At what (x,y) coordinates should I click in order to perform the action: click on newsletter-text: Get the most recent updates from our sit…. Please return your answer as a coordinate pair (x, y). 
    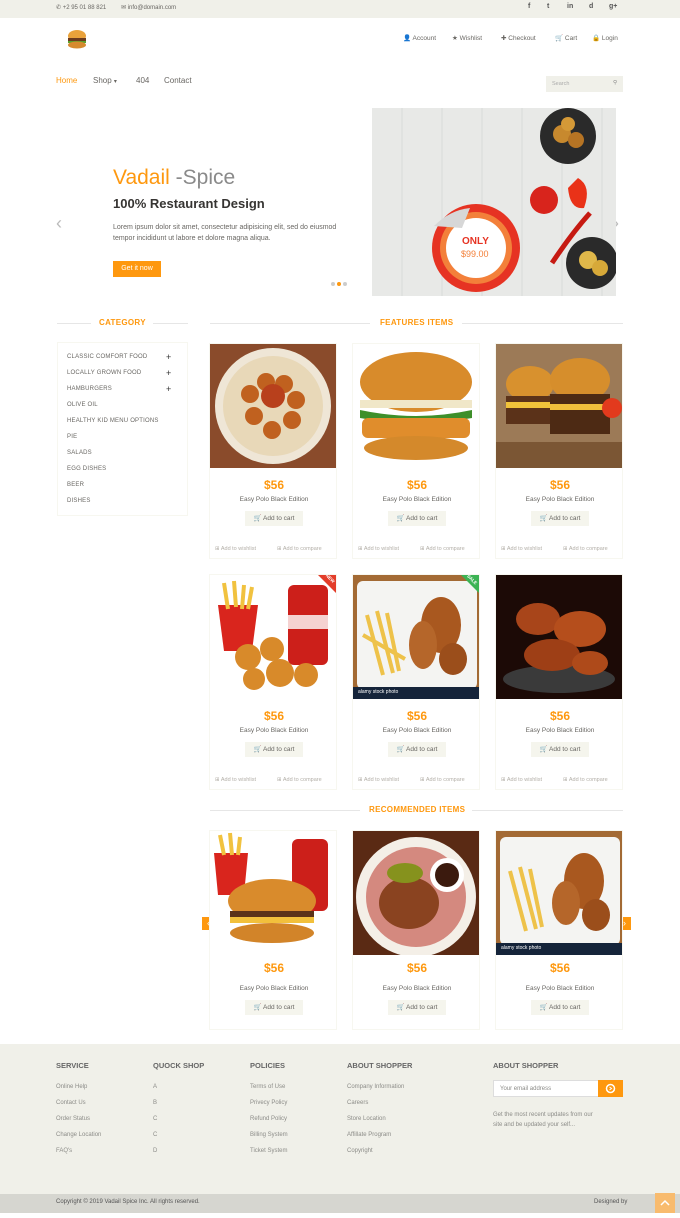
    Looking at the image, I should click on (543, 1120).